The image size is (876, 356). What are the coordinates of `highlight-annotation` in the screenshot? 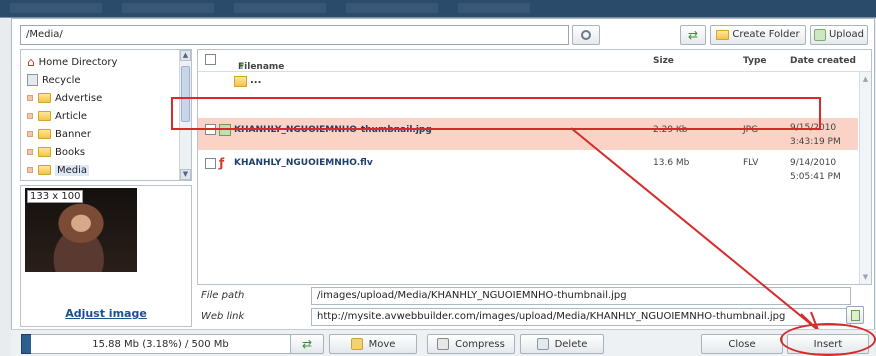 It's located at (496, 113).